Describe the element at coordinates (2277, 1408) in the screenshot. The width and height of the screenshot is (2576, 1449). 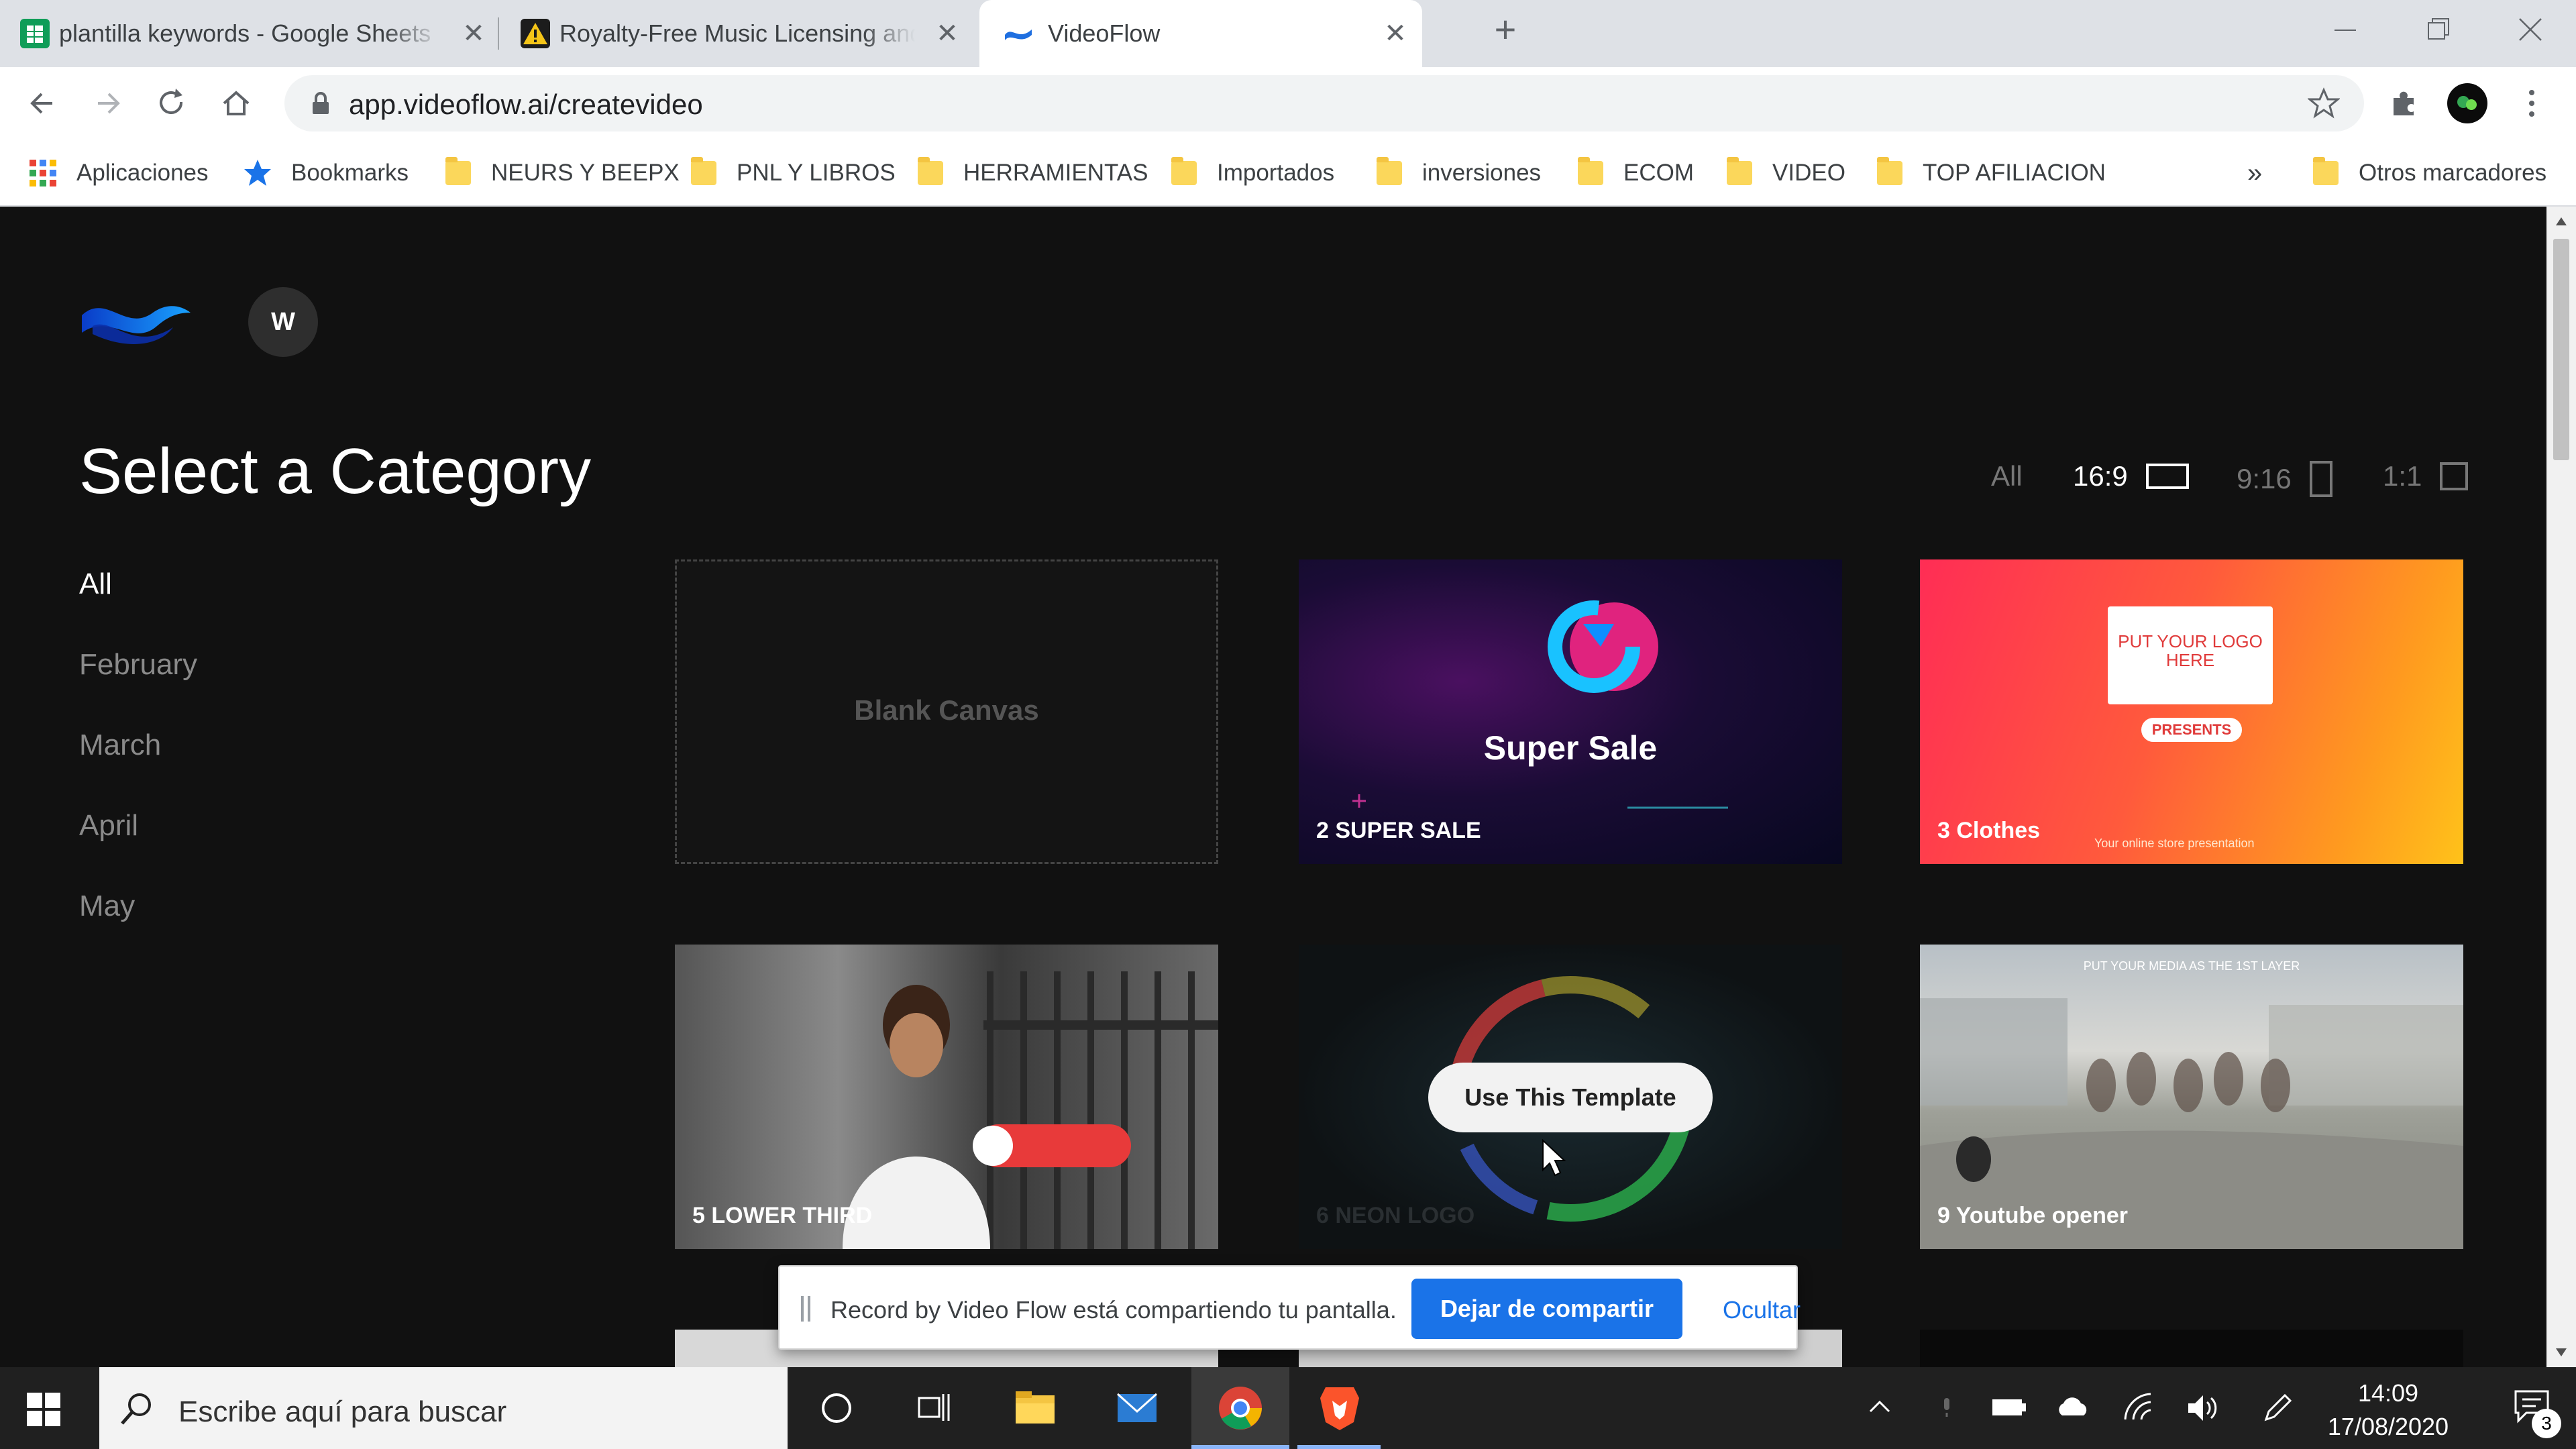
I see `pen-ink-icon` at that location.